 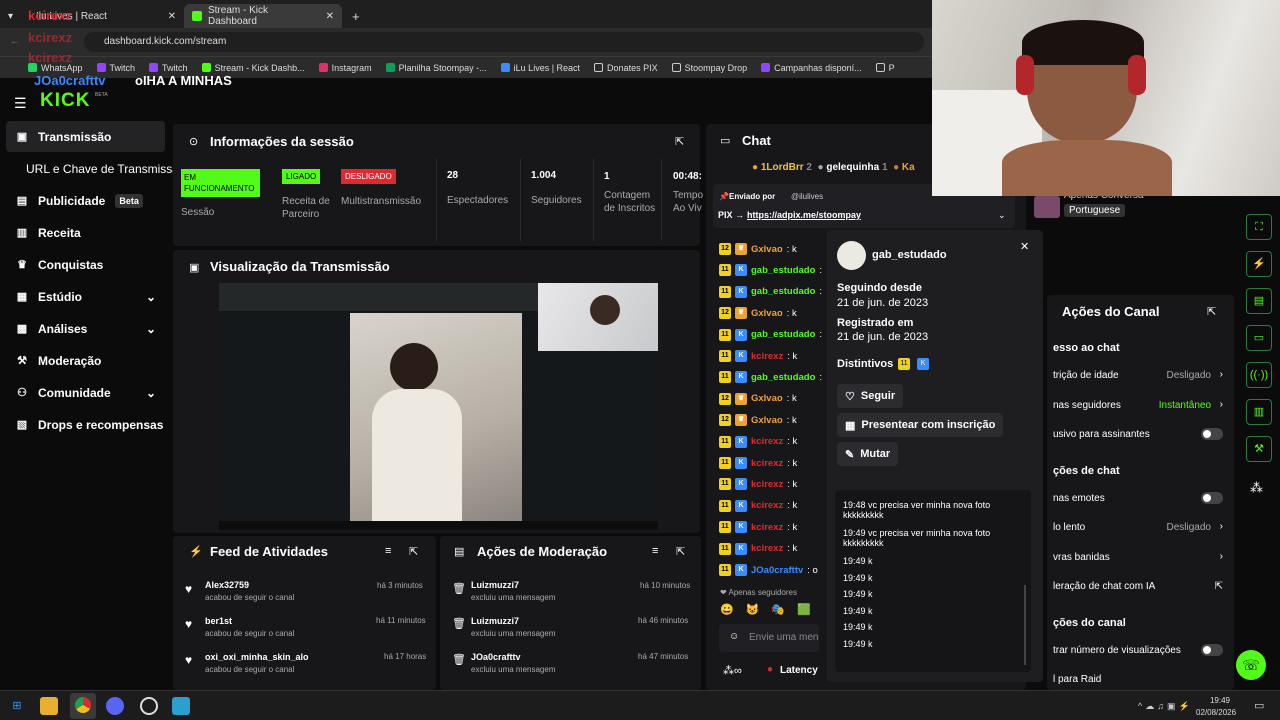 I want to click on sidebar-item-receita: ▥ Receita, so click(x=48, y=233).